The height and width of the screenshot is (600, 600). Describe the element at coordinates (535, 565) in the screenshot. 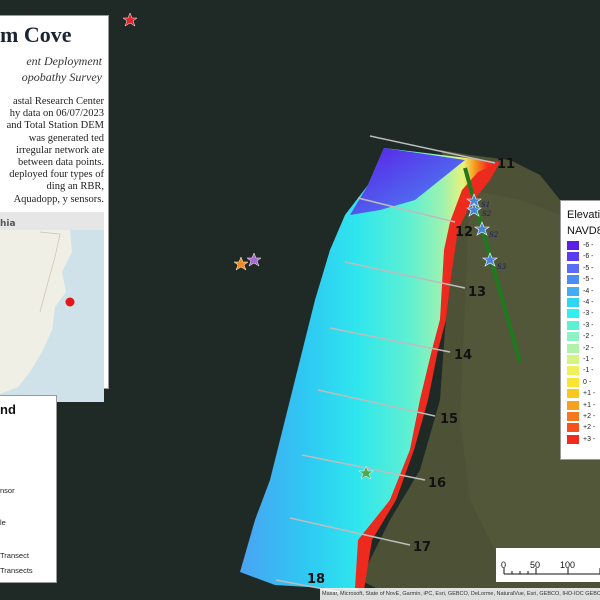

I see `scale-label: 50` at that location.